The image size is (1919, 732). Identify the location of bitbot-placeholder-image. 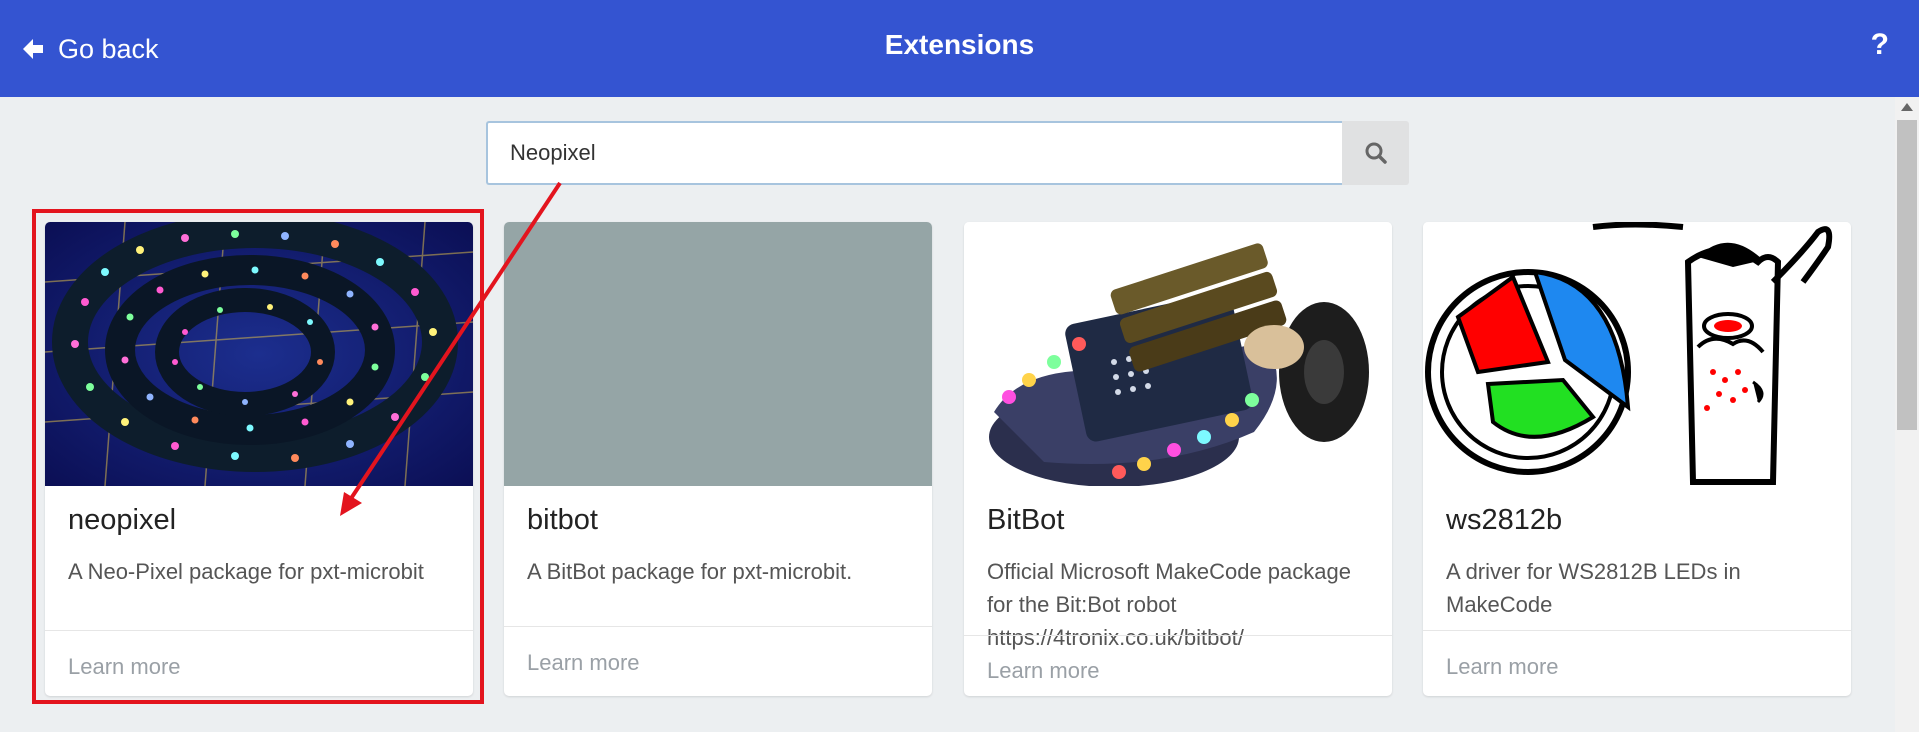
(718, 354).